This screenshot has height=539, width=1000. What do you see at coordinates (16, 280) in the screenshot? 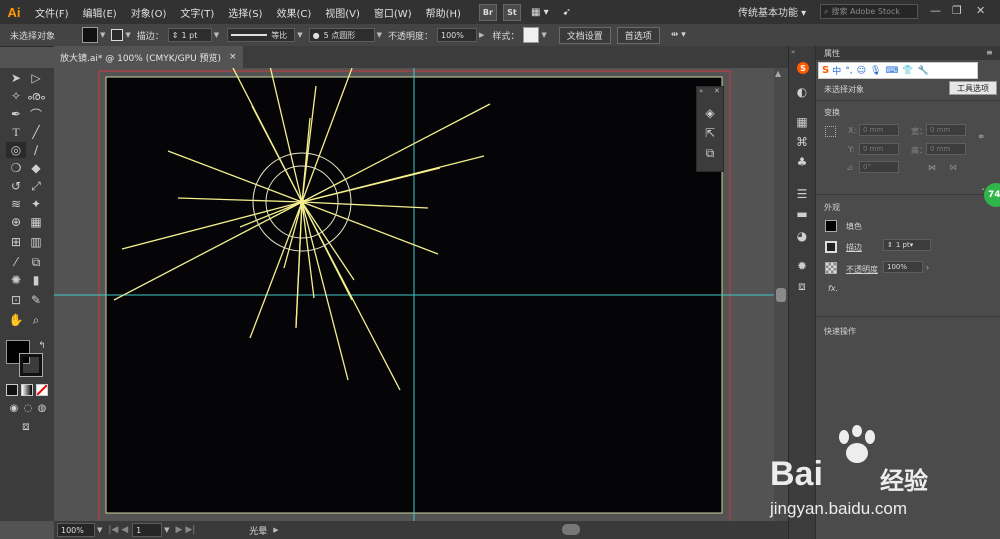
I see `symbol-sprayer-tool-icon: ✺` at bounding box center [16, 280].